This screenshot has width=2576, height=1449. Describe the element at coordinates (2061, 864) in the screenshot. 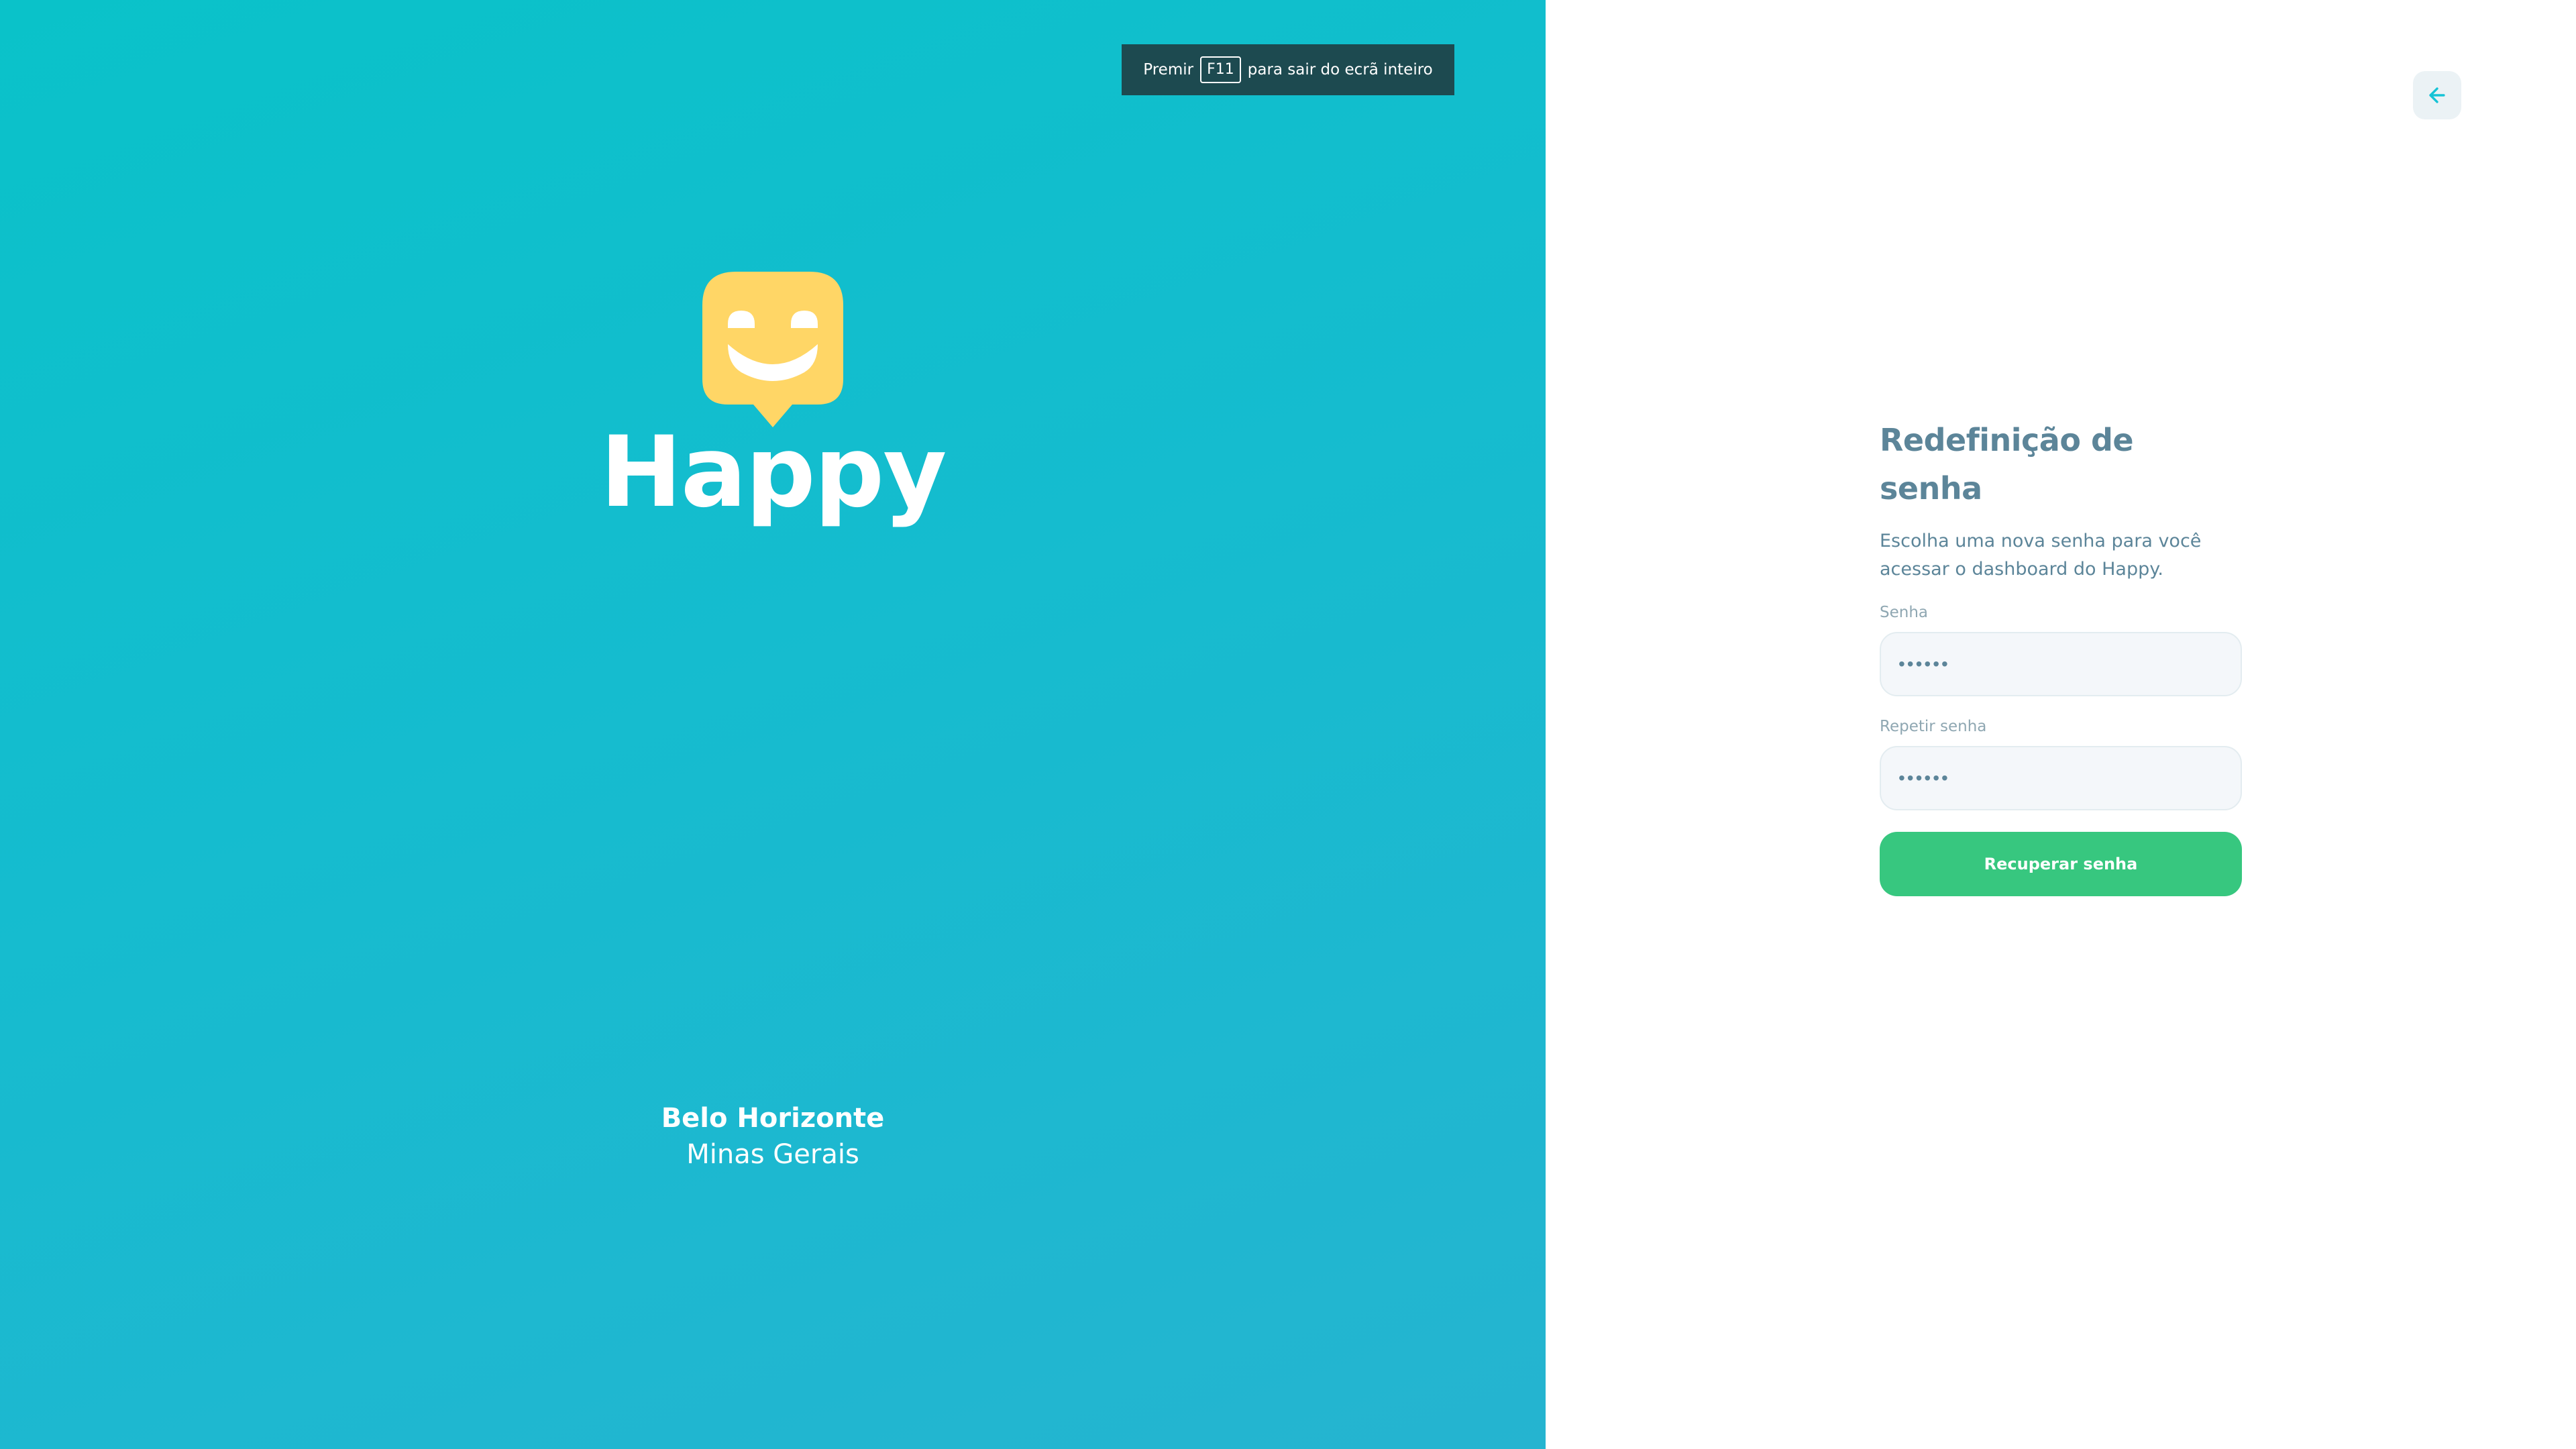

I see `recover-password-button: Recuperar senha` at that location.